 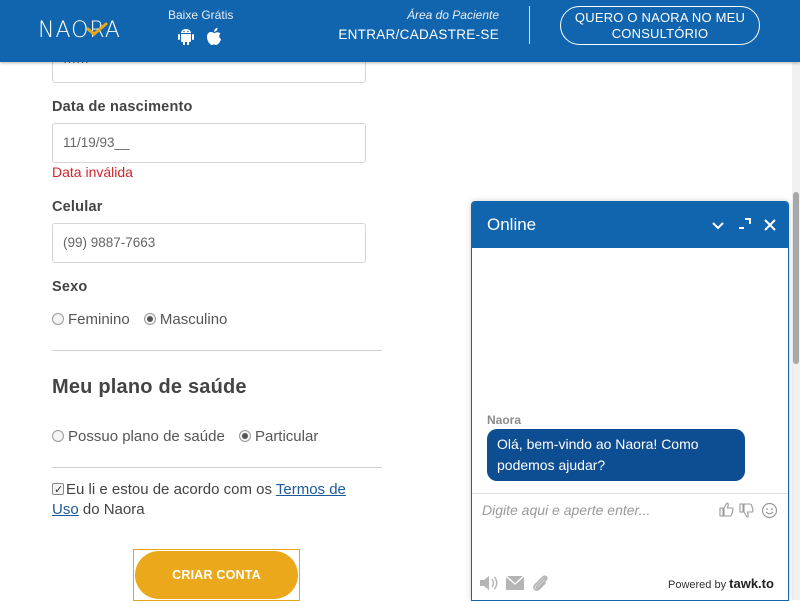 What do you see at coordinates (70, 287) in the screenshot?
I see `gender-label: Sexo` at bounding box center [70, 287].